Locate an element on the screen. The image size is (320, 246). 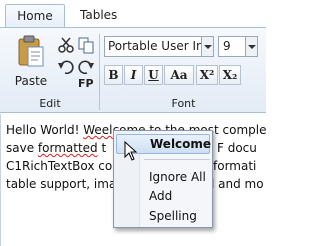
paste-label: Paste is located at coordinates (31, 81).